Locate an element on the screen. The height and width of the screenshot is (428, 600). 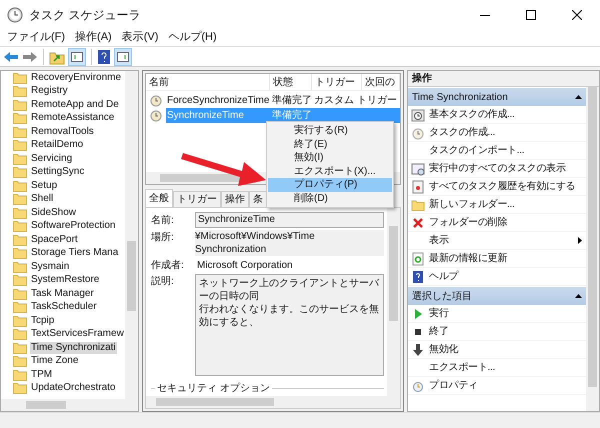
menu-item: ヘルプ(H) is located at coordinates (192, 37).